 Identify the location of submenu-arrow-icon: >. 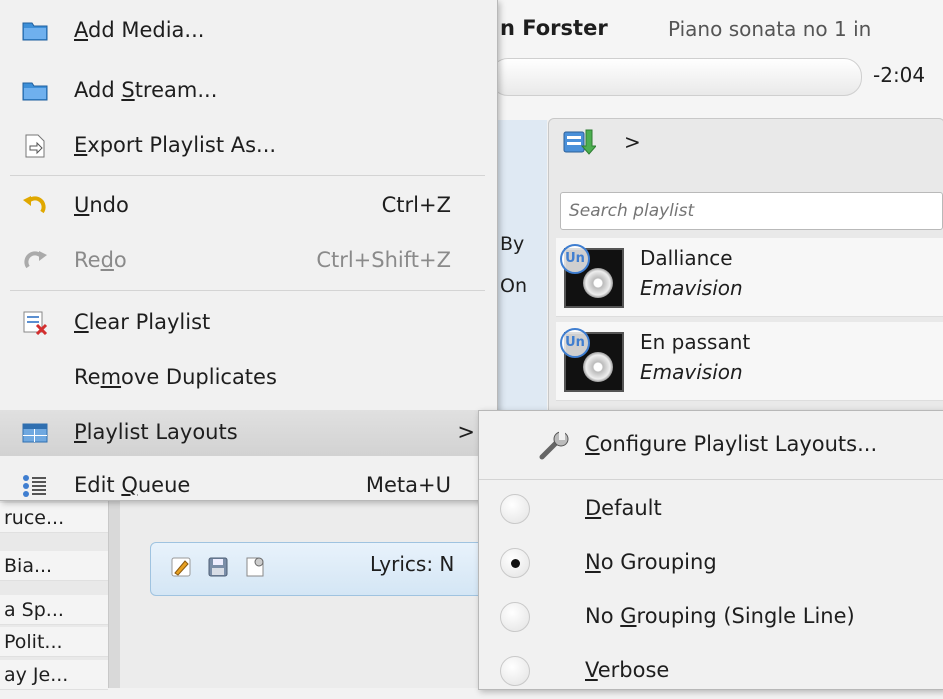
(466, 432).